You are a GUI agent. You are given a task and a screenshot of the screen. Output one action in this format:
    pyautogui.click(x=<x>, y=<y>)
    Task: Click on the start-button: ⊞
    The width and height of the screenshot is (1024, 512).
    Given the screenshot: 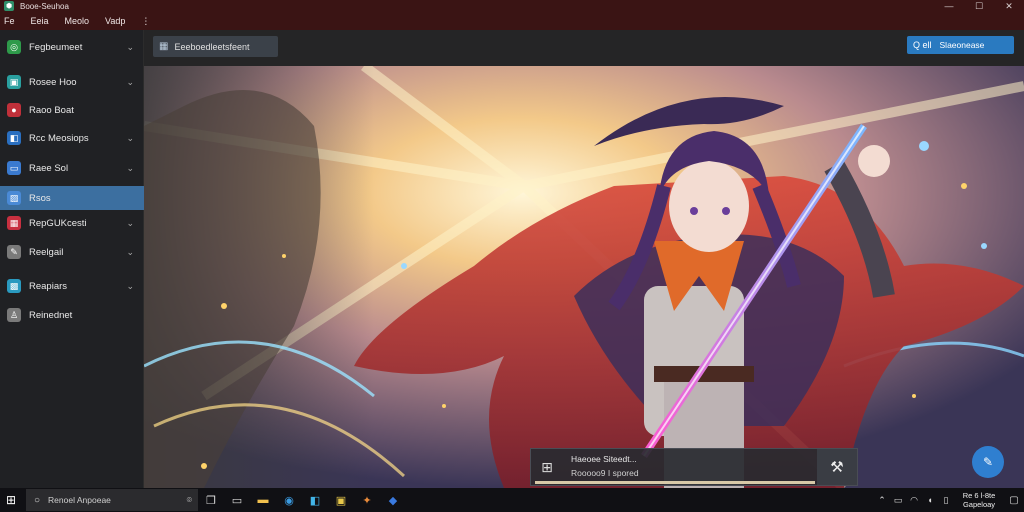 What is the action you would take?
    pyautogui.click(x=11, y=500)
    